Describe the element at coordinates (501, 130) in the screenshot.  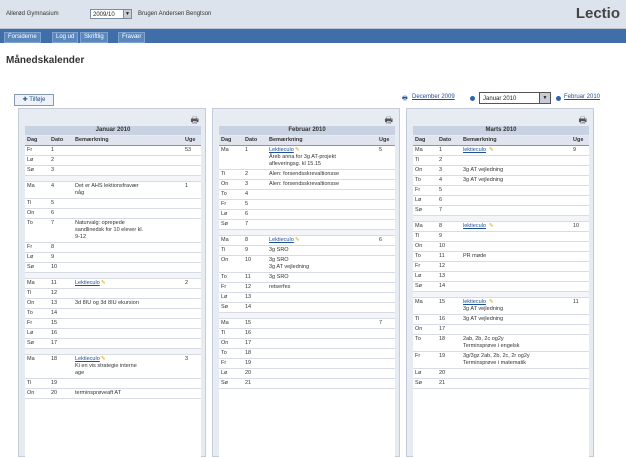
I see `month-title: Marts 2010` at that location.